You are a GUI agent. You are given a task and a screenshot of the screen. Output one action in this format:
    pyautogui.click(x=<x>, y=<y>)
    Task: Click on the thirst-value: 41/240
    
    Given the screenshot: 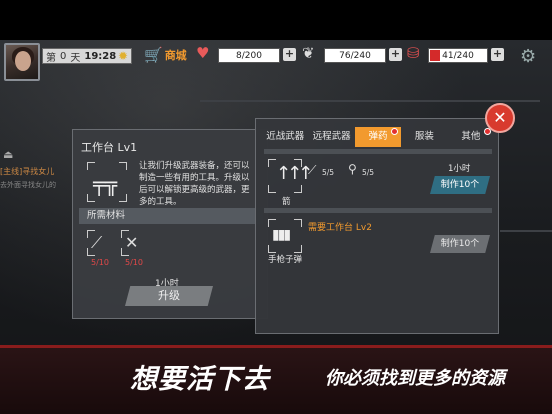 What is the action you would take?
    pyautogui.click(x=458, y=55)
    